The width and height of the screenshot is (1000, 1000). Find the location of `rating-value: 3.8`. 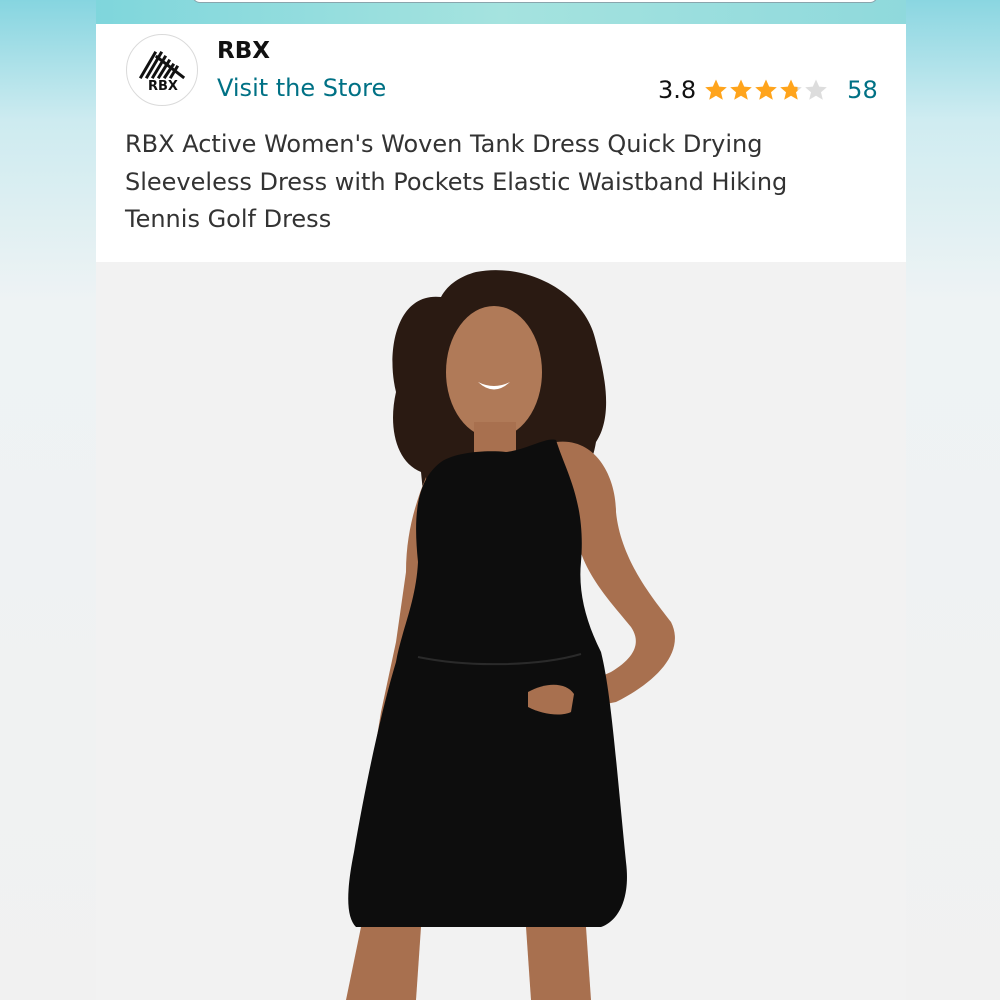

rating-value: 3.8 is located at coordinates (677, 90).